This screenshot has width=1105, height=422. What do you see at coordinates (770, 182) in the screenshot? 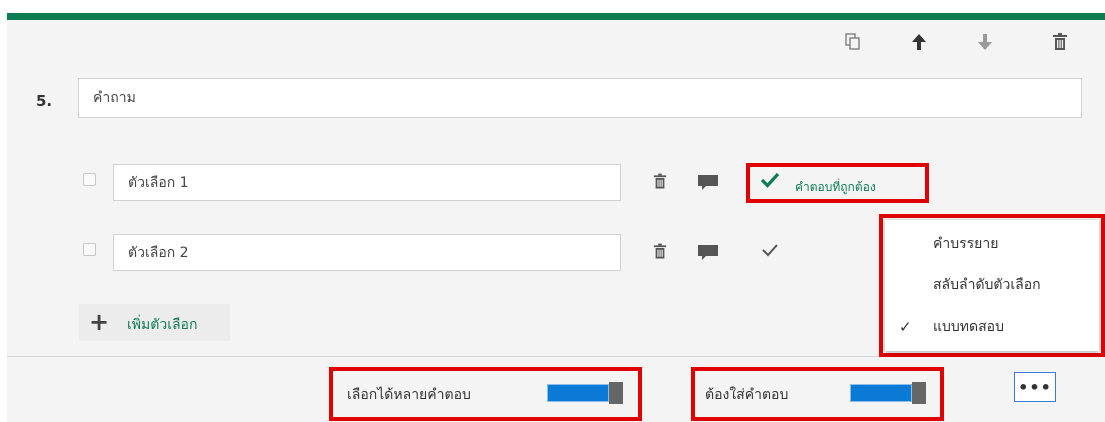
I see `checkmark-correct-icon` at bounding box center [770, 182].